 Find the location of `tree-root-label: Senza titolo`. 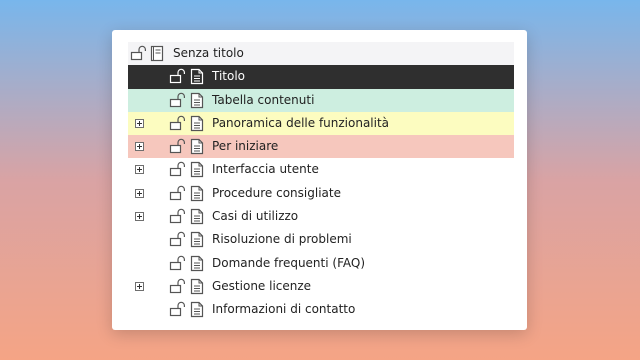

tree-root-label: Senza titolo is located at coordinates (208, 53).